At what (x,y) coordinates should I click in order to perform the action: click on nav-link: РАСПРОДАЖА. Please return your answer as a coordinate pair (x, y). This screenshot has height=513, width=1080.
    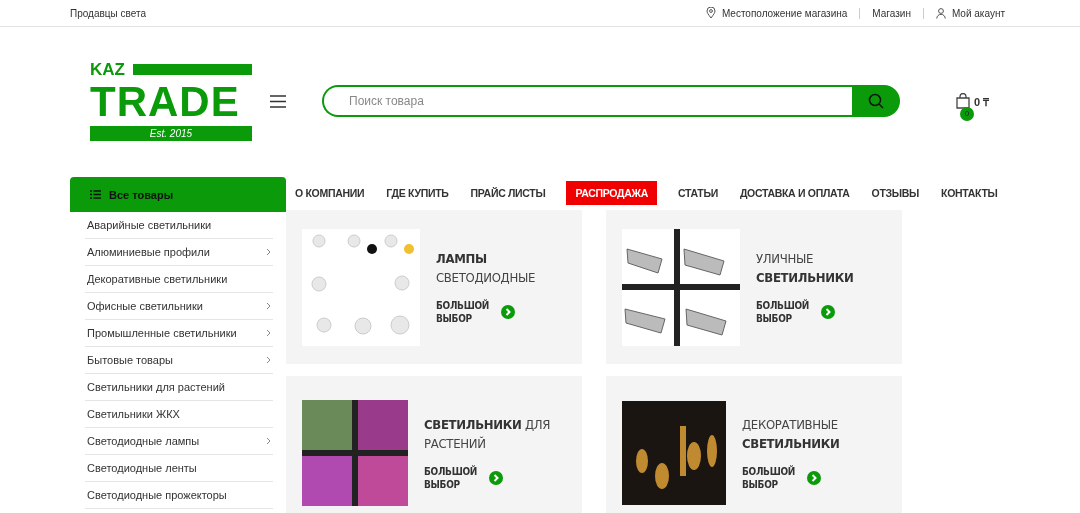
    Looking at the image, I should click on (612, 192).